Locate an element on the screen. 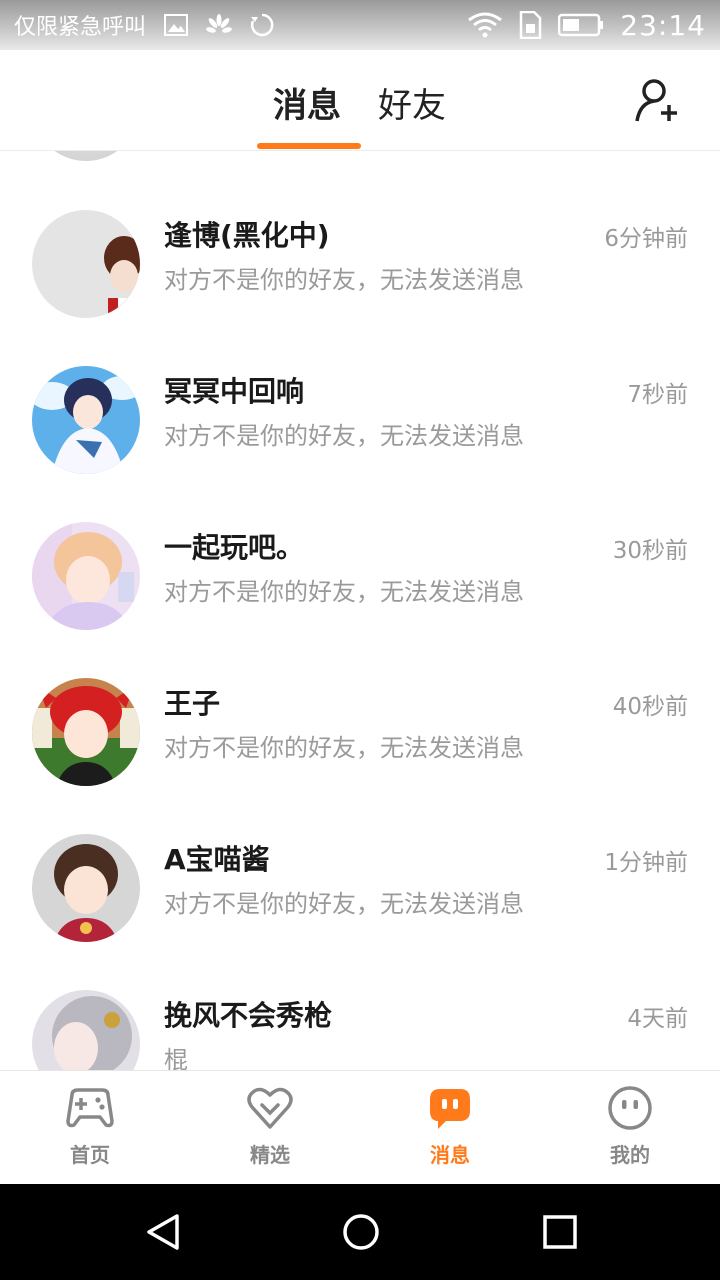 This screenshot has height=1280, width=720. image-icon is located at coordinates (176, 25).